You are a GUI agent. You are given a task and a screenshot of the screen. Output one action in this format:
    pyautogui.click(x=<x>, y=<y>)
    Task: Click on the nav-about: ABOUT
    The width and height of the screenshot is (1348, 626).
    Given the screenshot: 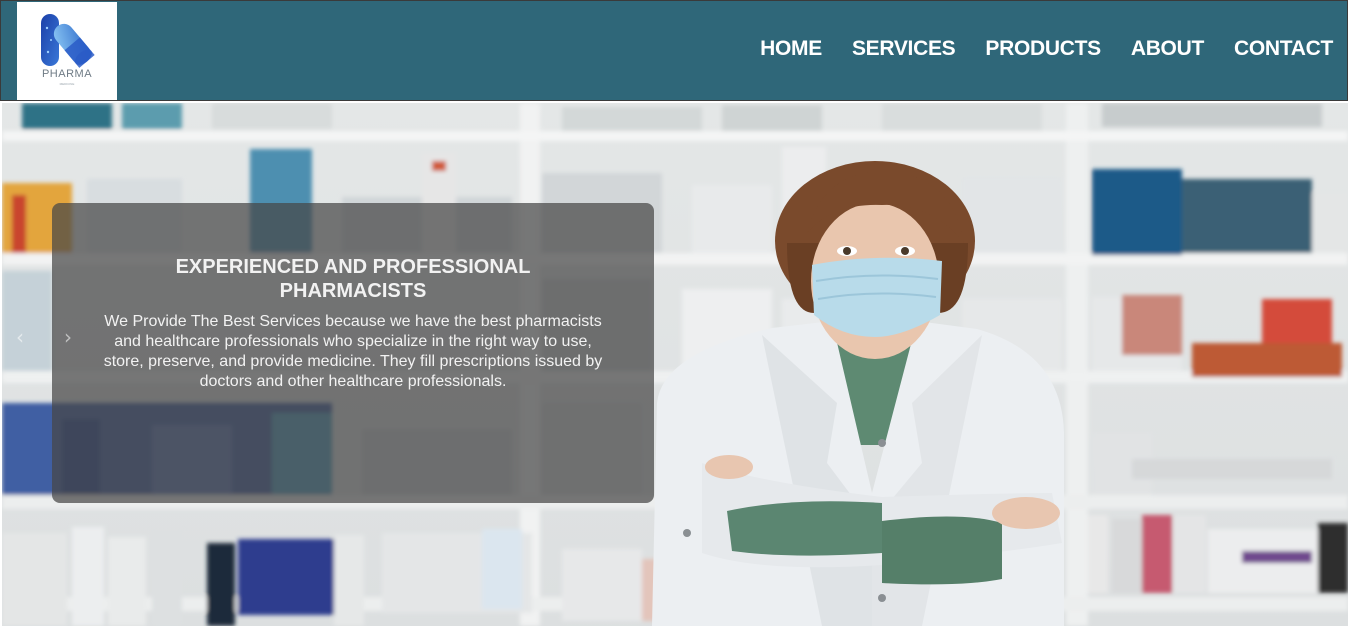 What is the action you would take?
    pyautogui.click(x=1167, y=49)
    